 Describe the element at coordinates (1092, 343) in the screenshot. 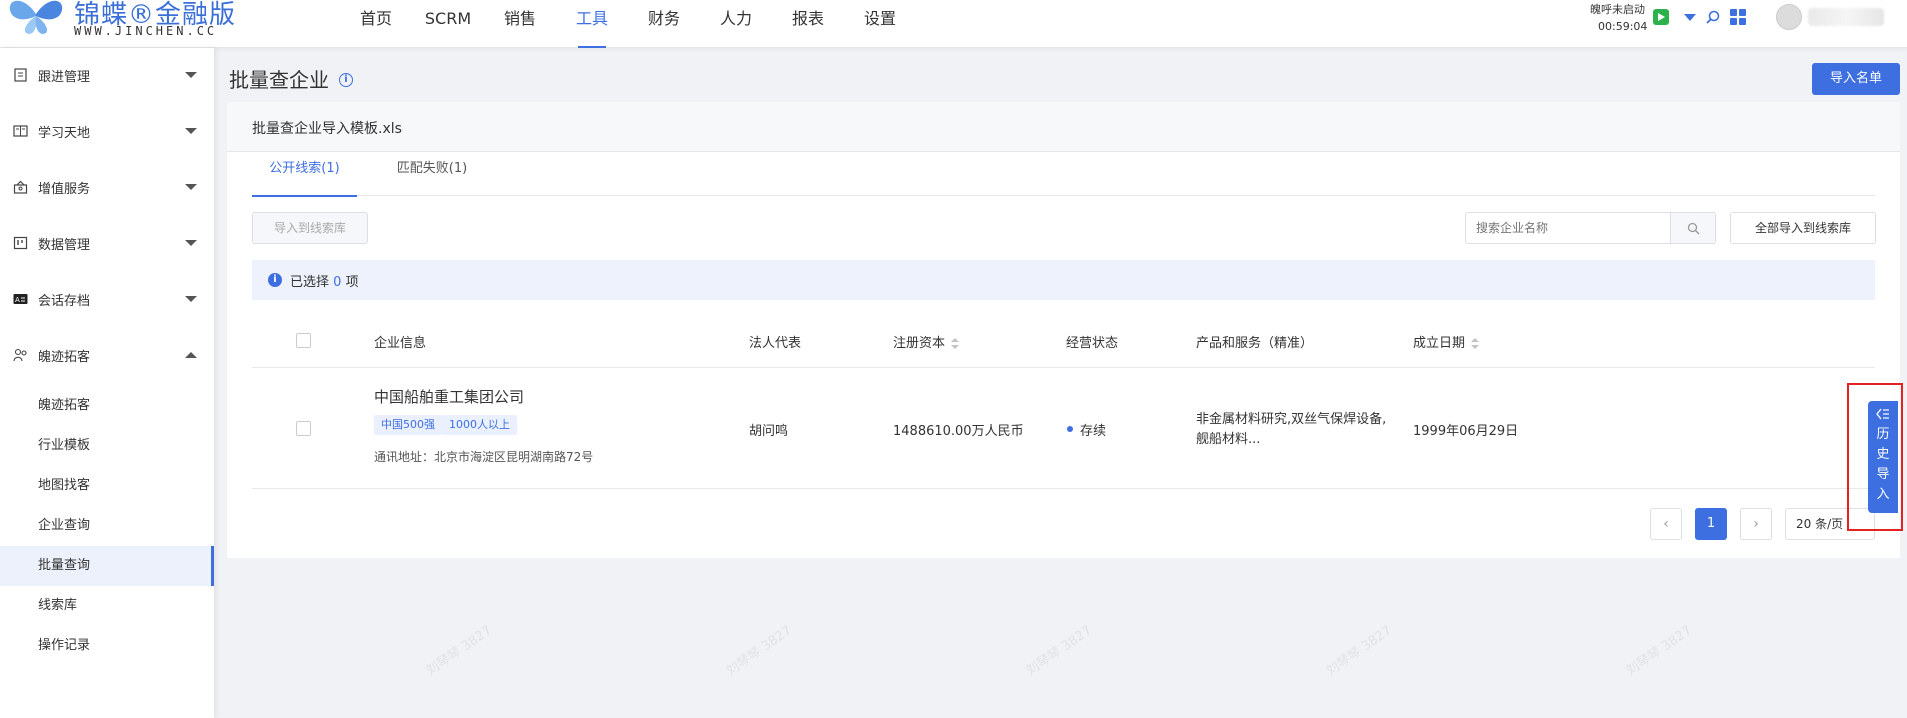

I see `col-status: 经营状态` at that location.